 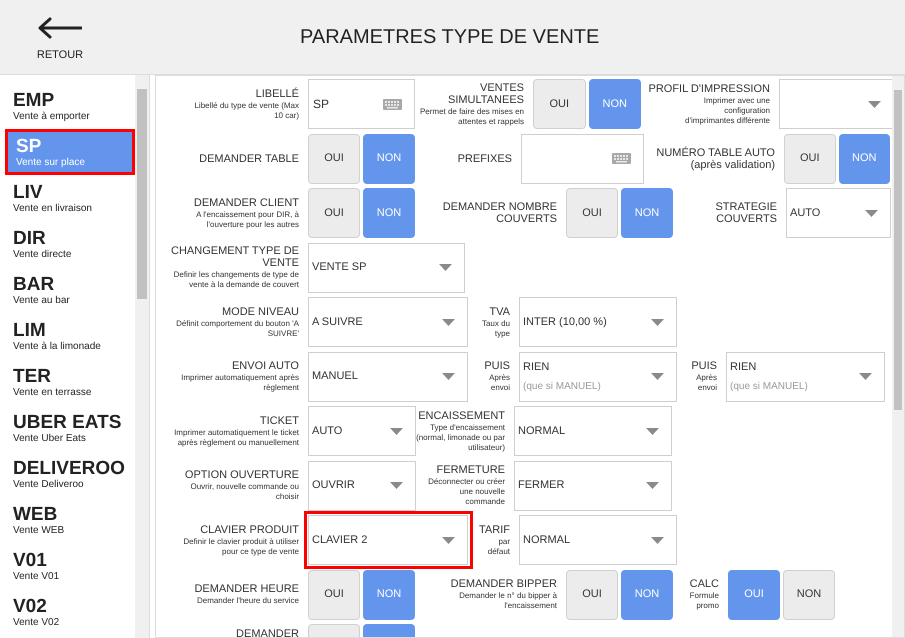 What do you see at coordinates (388, 322) in the screenshot?
I see `dropdown-field: A SUIVRE` at bounding box center [388, 322].